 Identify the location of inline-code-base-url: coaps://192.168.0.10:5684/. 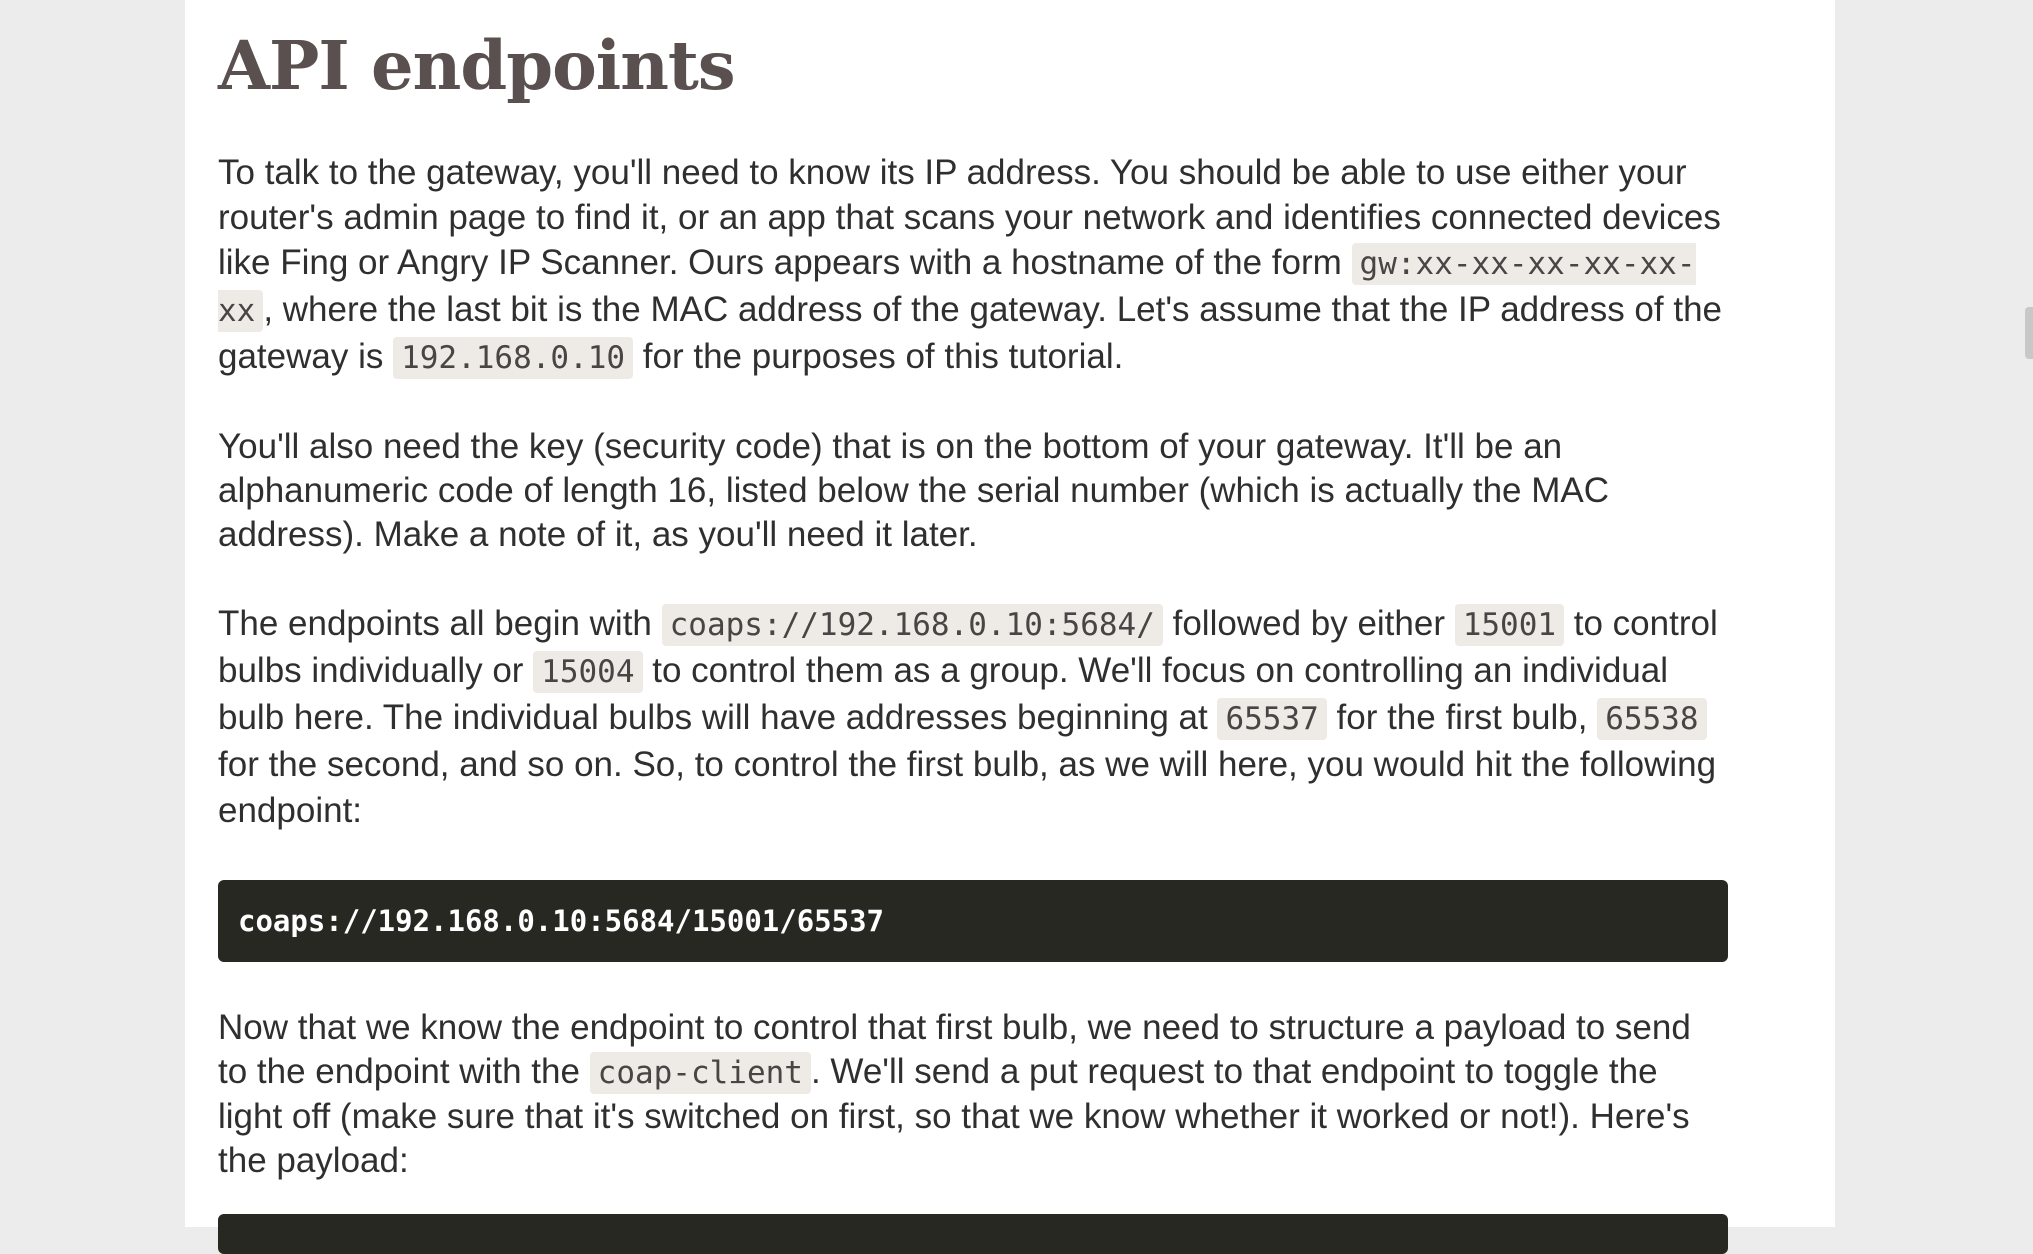
(912, 625).